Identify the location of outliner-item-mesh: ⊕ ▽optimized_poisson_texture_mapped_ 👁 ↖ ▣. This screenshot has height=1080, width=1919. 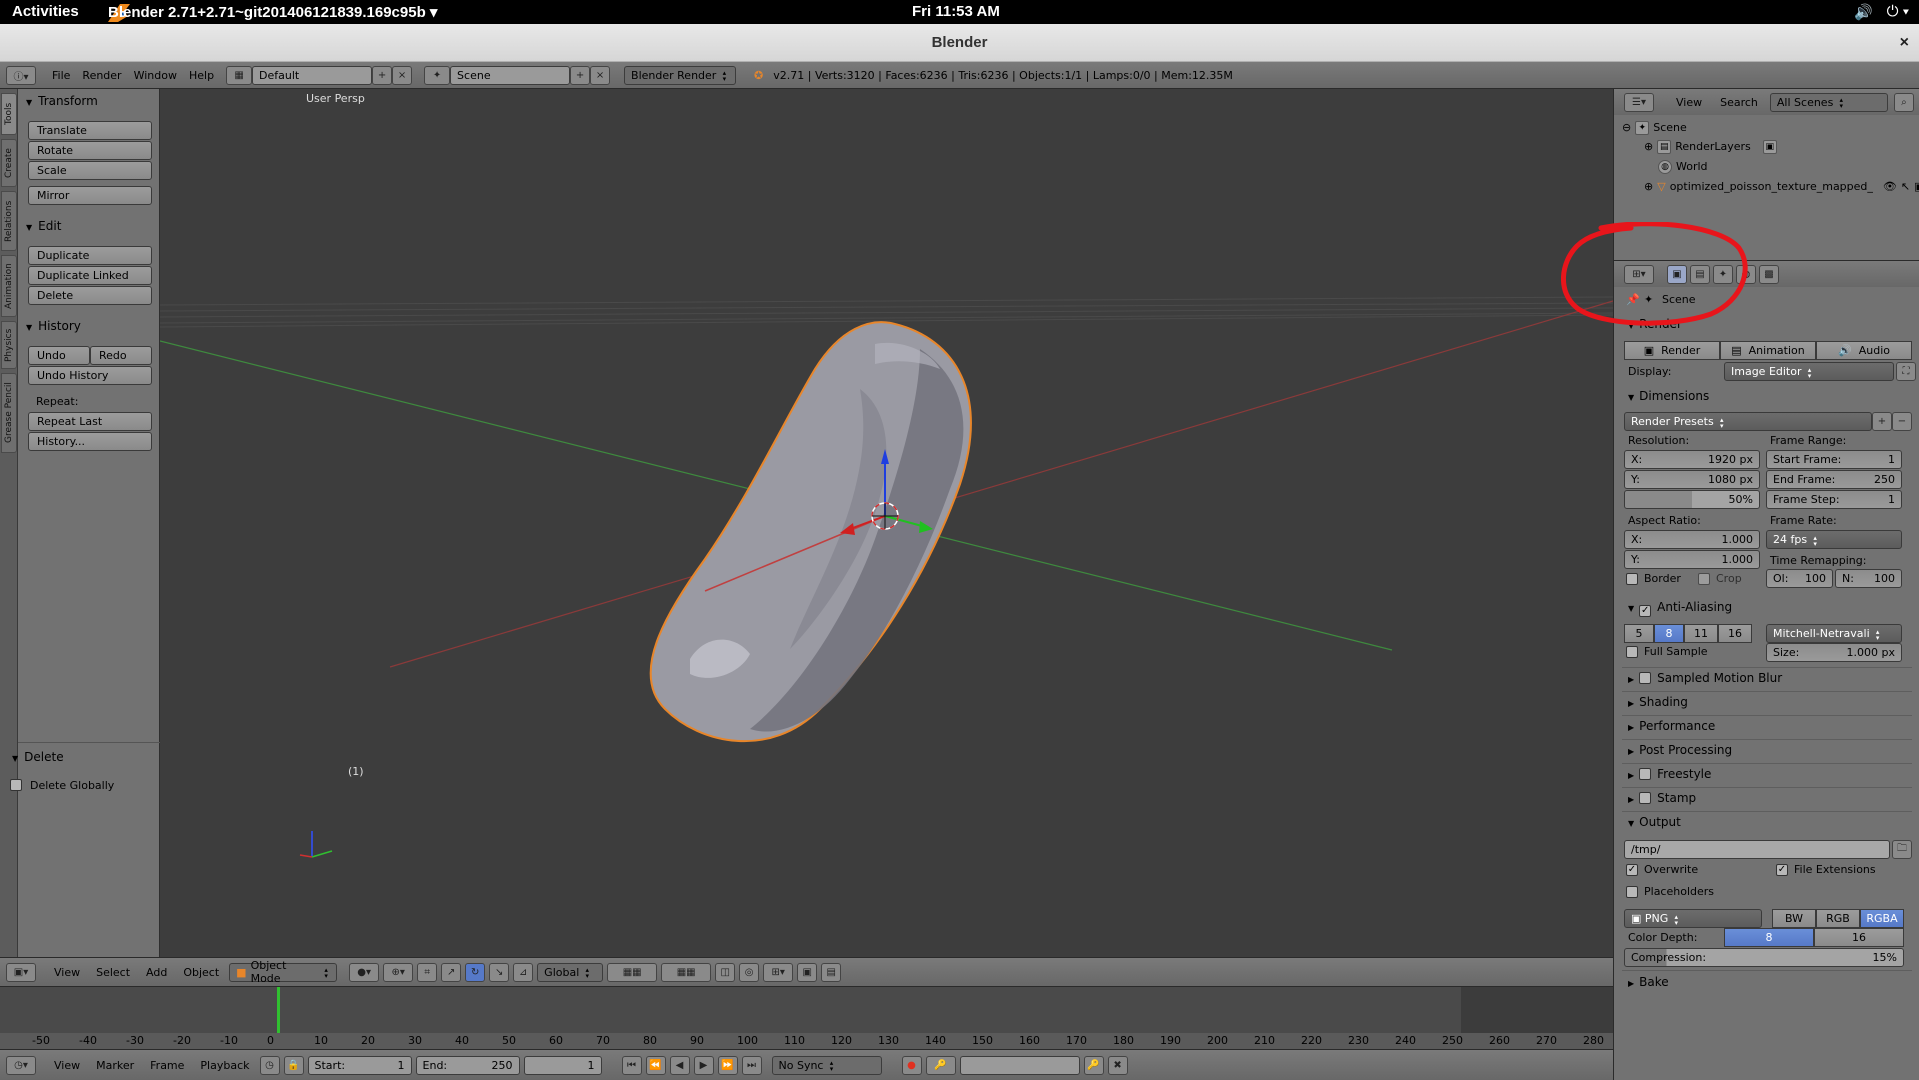
(1781, 186).